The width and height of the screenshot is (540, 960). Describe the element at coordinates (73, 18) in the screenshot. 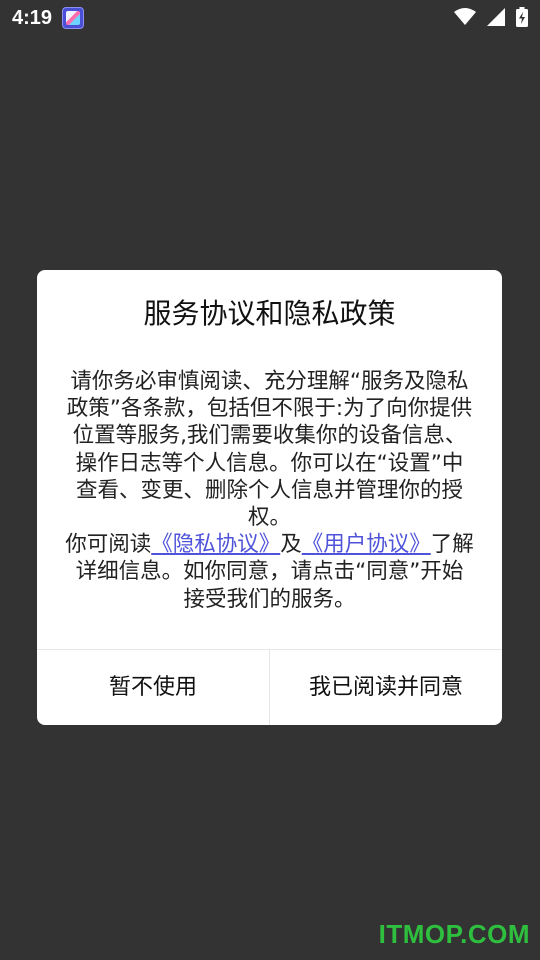

I see `app-notification-icon` at that location.